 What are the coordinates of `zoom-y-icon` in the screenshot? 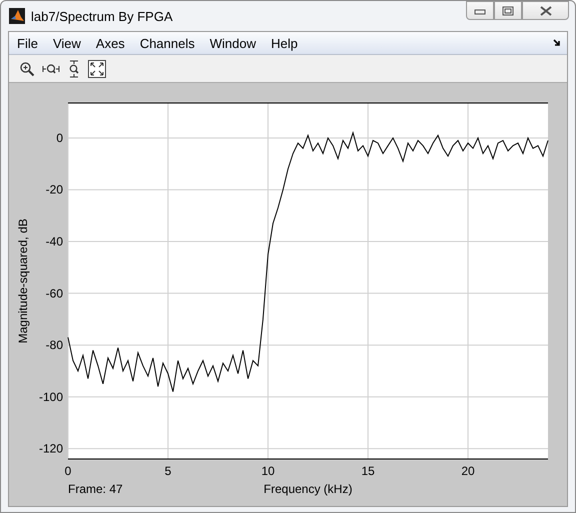 It's located at (74, 69).